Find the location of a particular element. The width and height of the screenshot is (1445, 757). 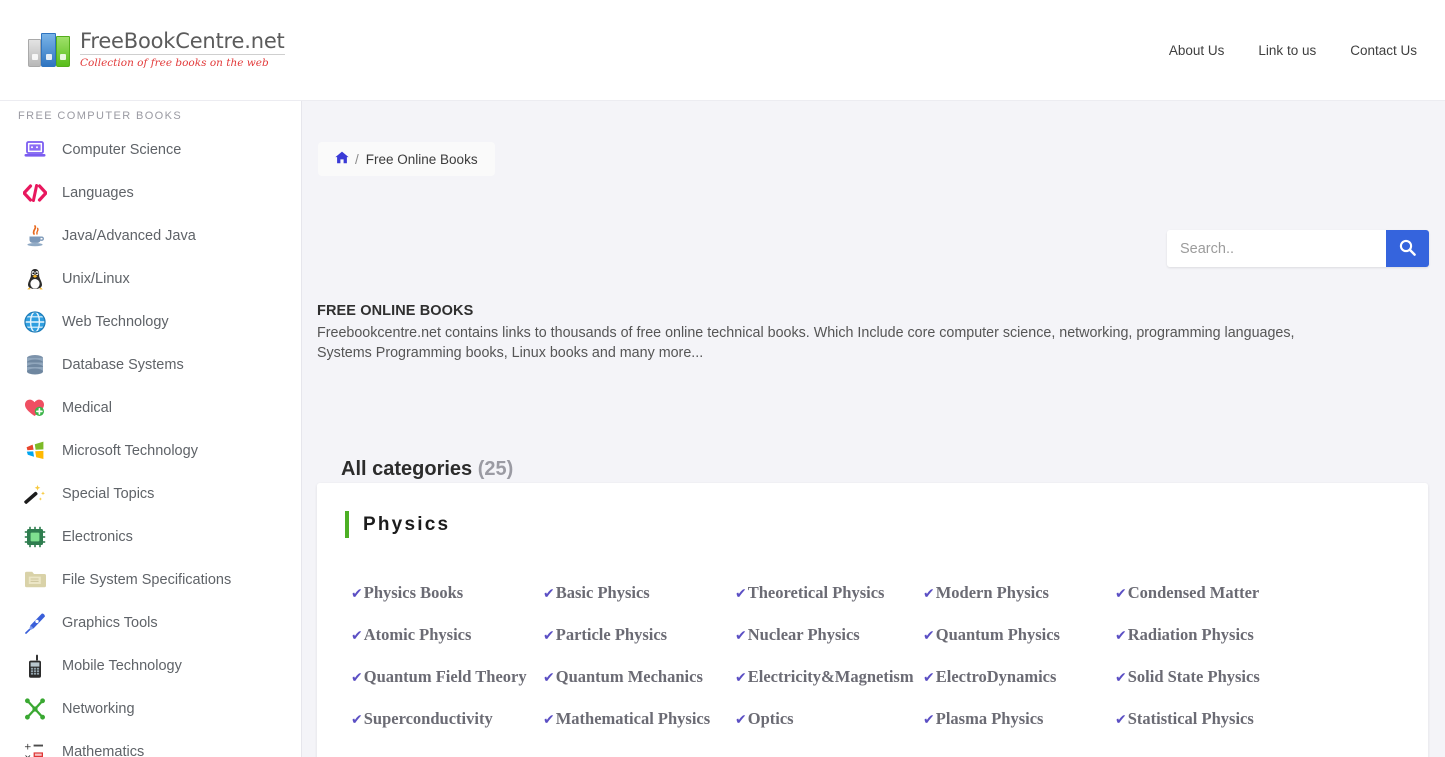

sidebar-item-label: Medical is located at coordinates (87, 407).